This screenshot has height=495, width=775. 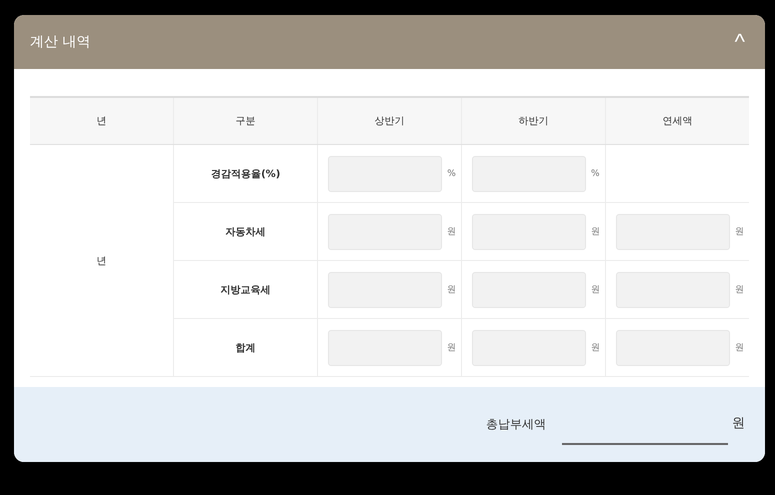 I want to click on column-header: 년, so click(x=102, y=121).